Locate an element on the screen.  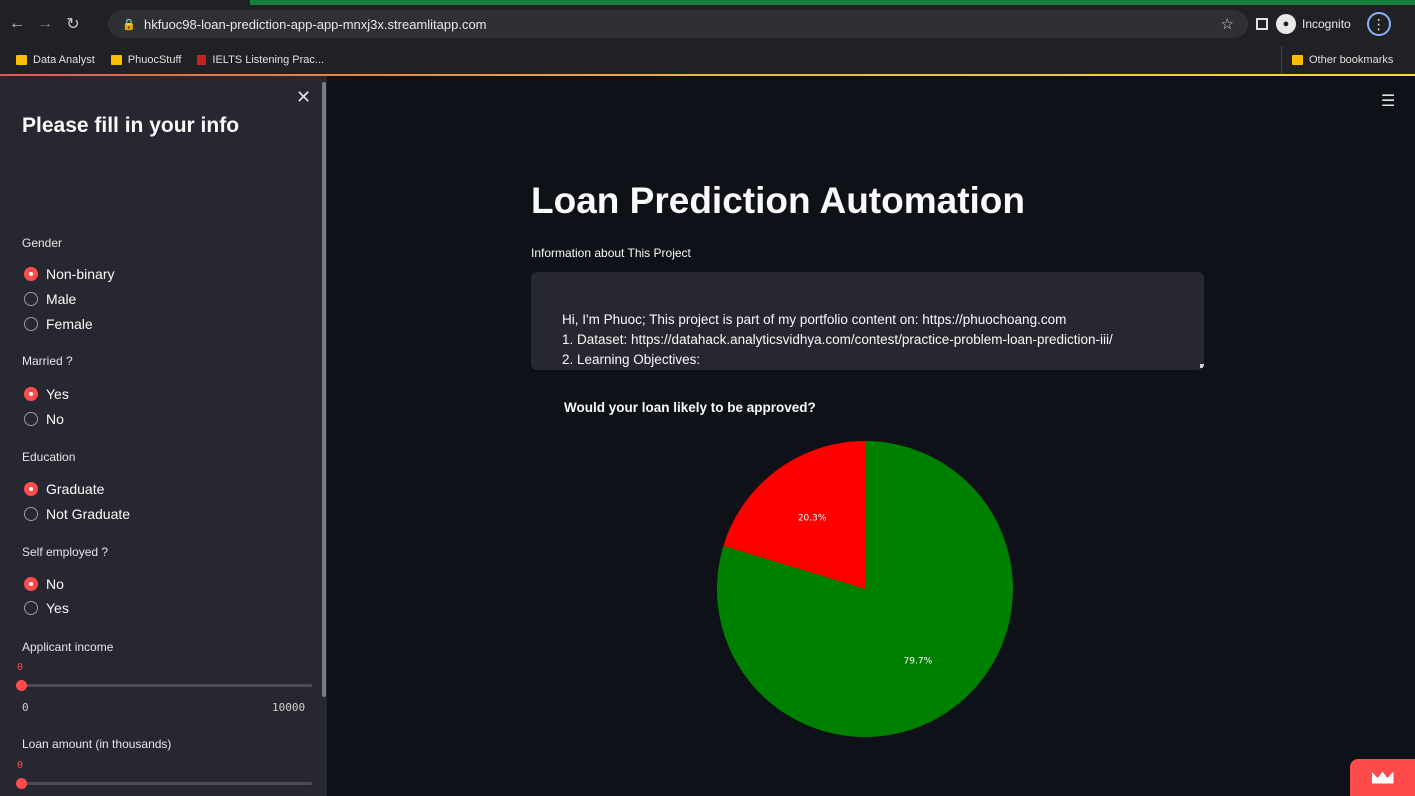
bookmark-phuocstuff: PhuocStuff is located at coordinates (146, 60).